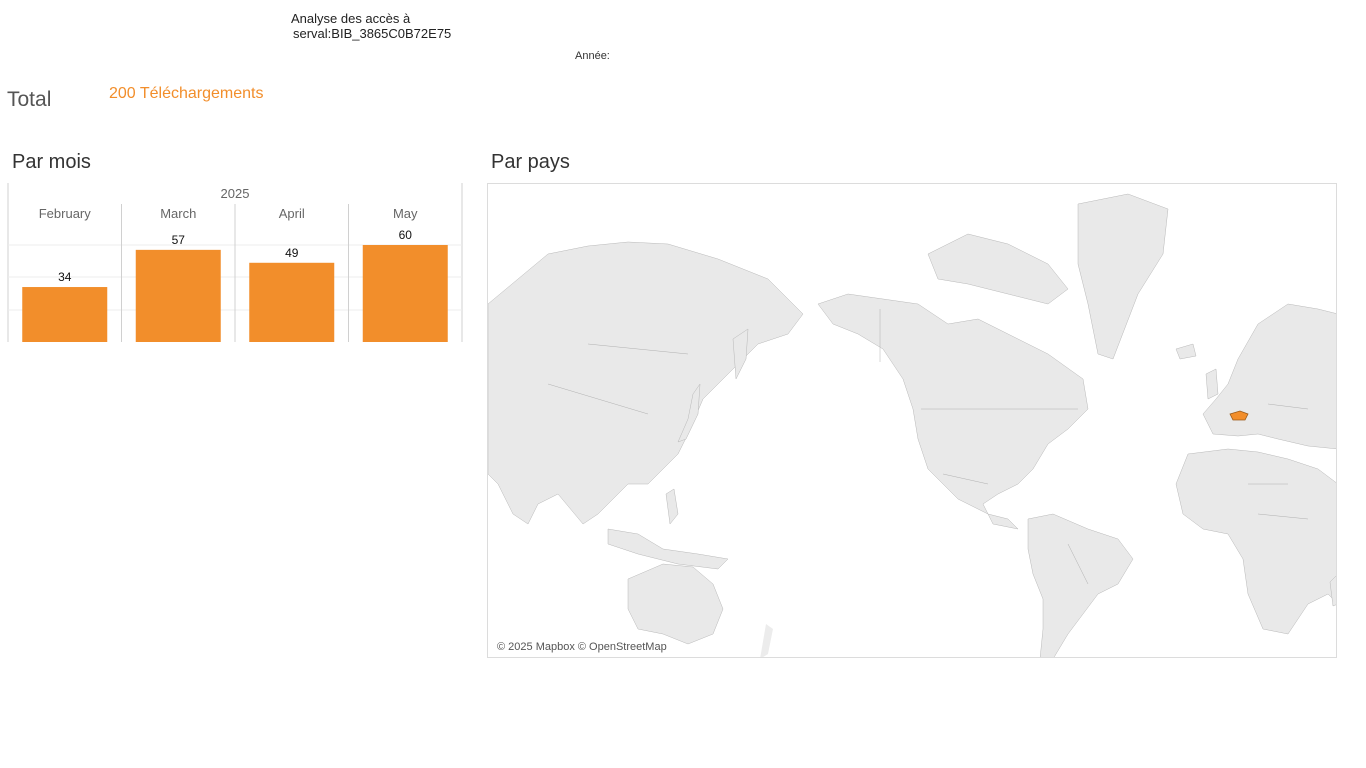 The image size is (1366, 768). Describe the element at coordinates (1123, 276) in the screenshot. I see `land-greenland` at that location.